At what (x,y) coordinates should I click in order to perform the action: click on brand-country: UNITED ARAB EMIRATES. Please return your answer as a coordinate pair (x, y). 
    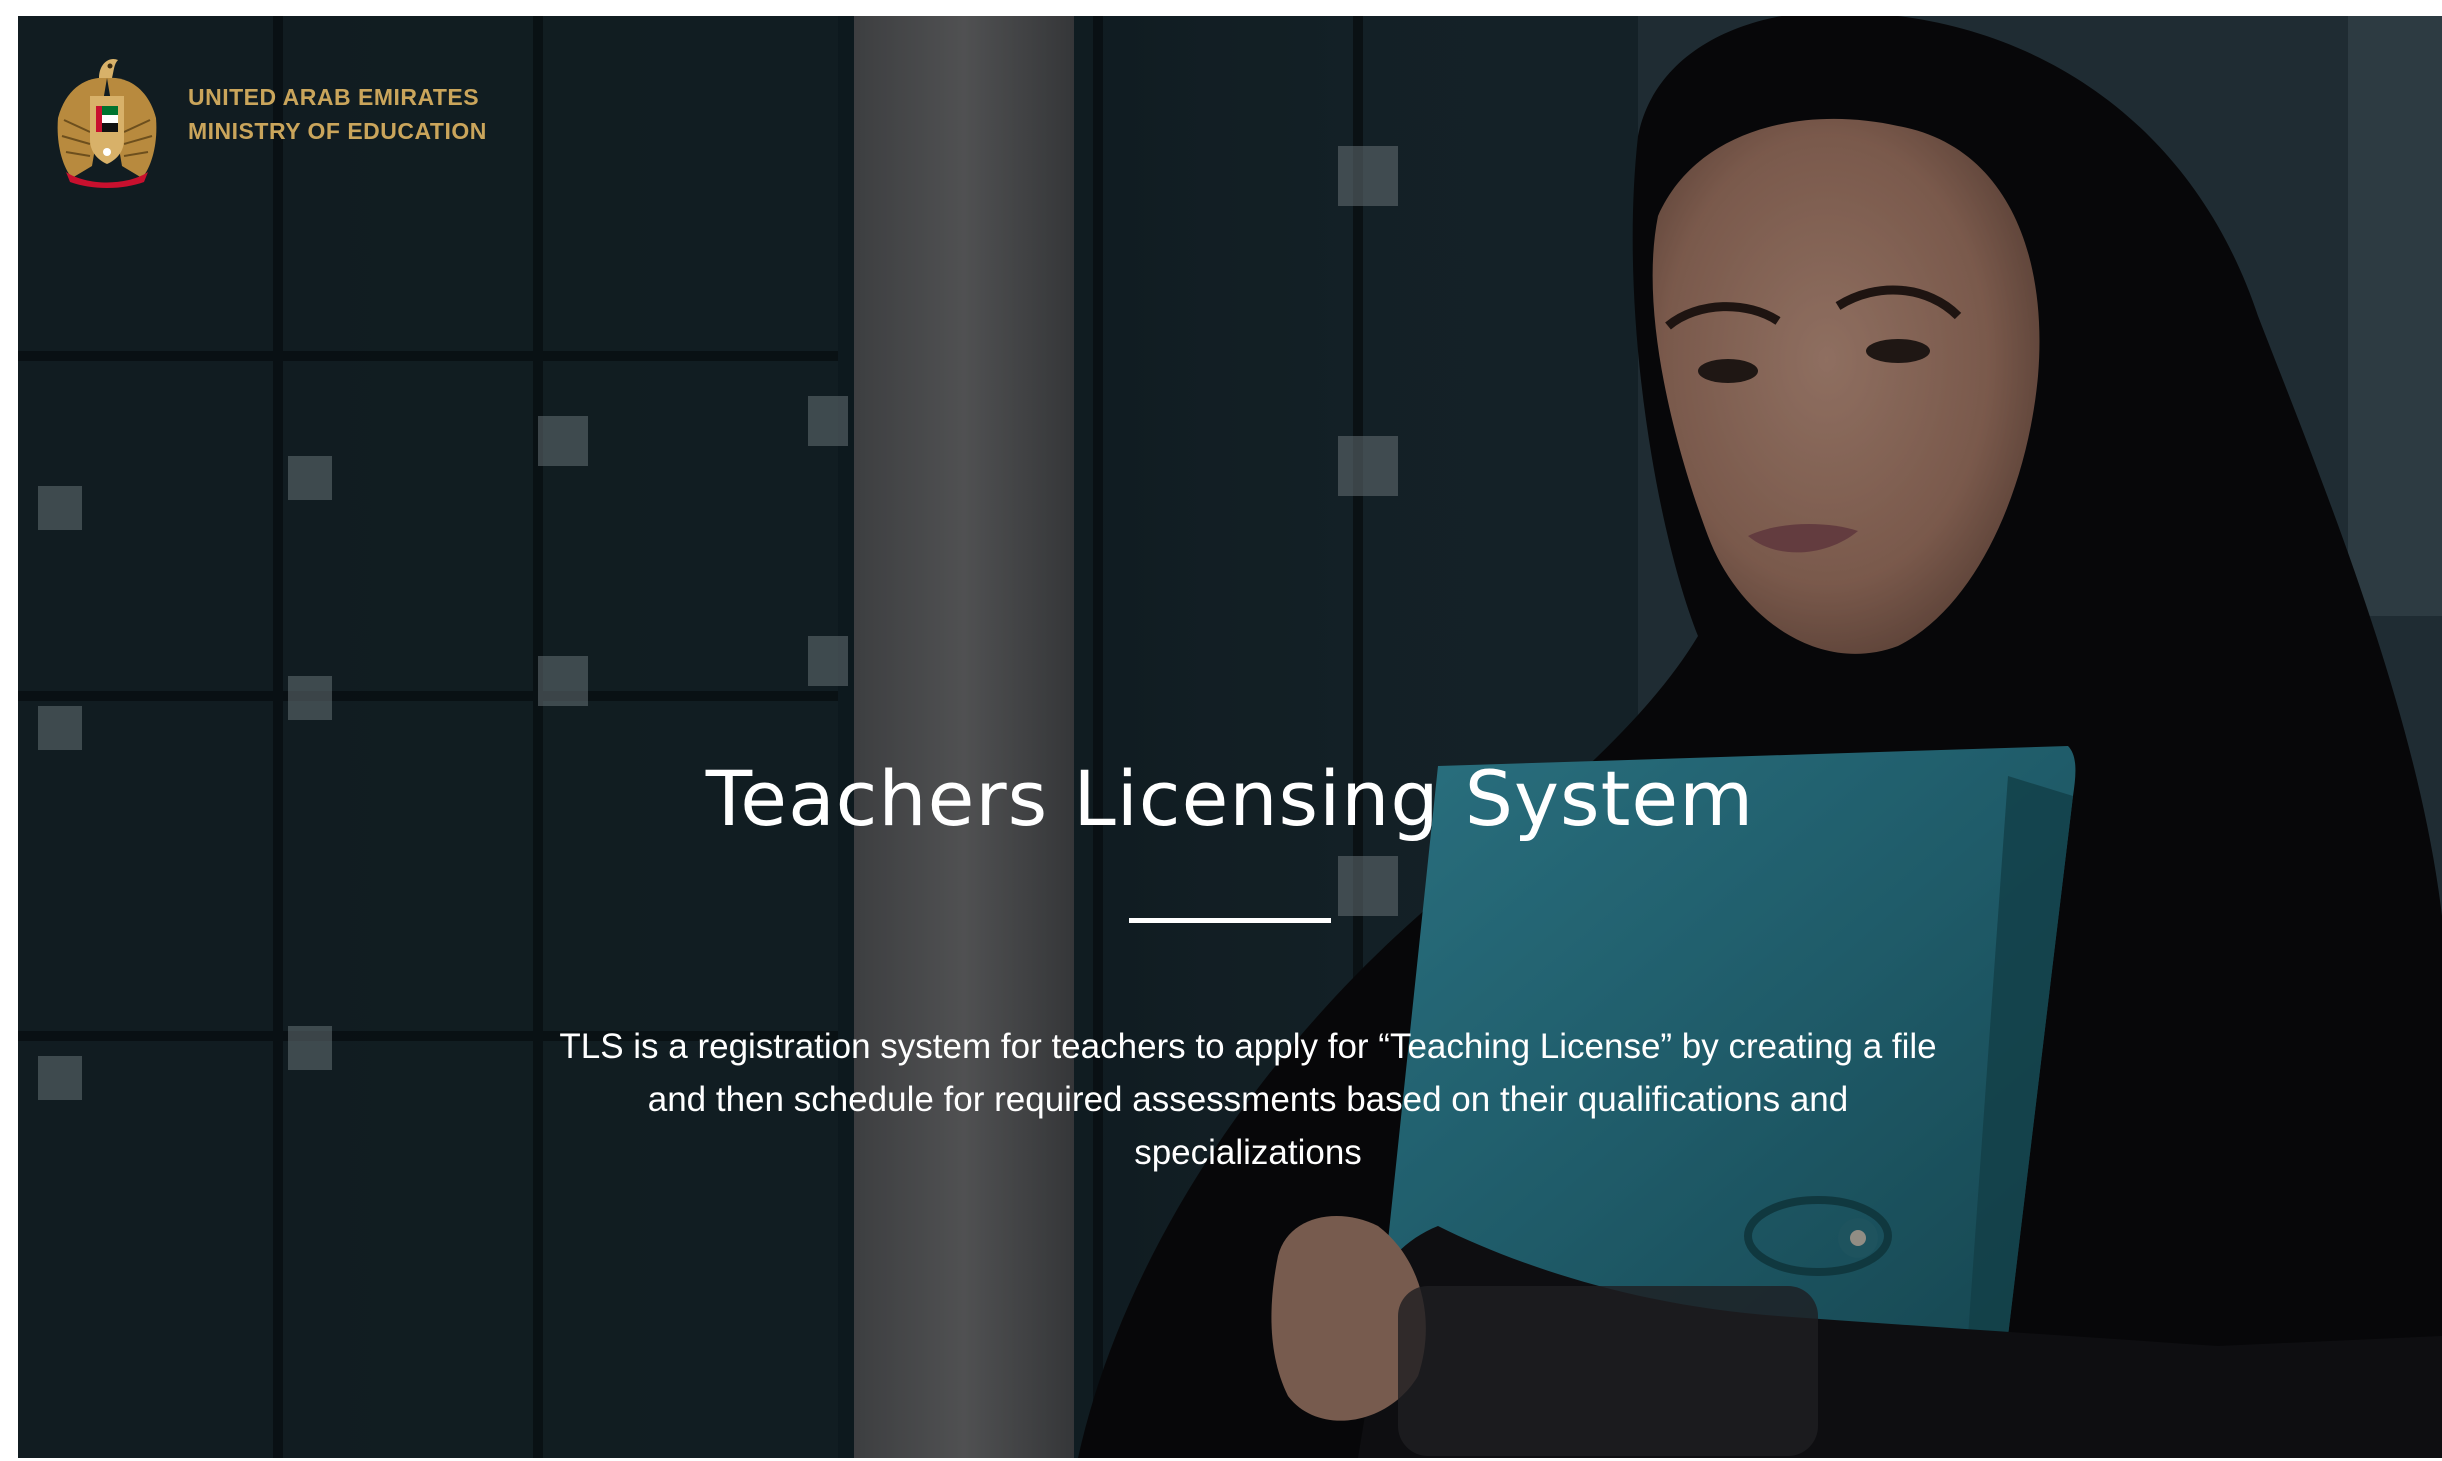
    Looking at the image, I should click on (334, 97).